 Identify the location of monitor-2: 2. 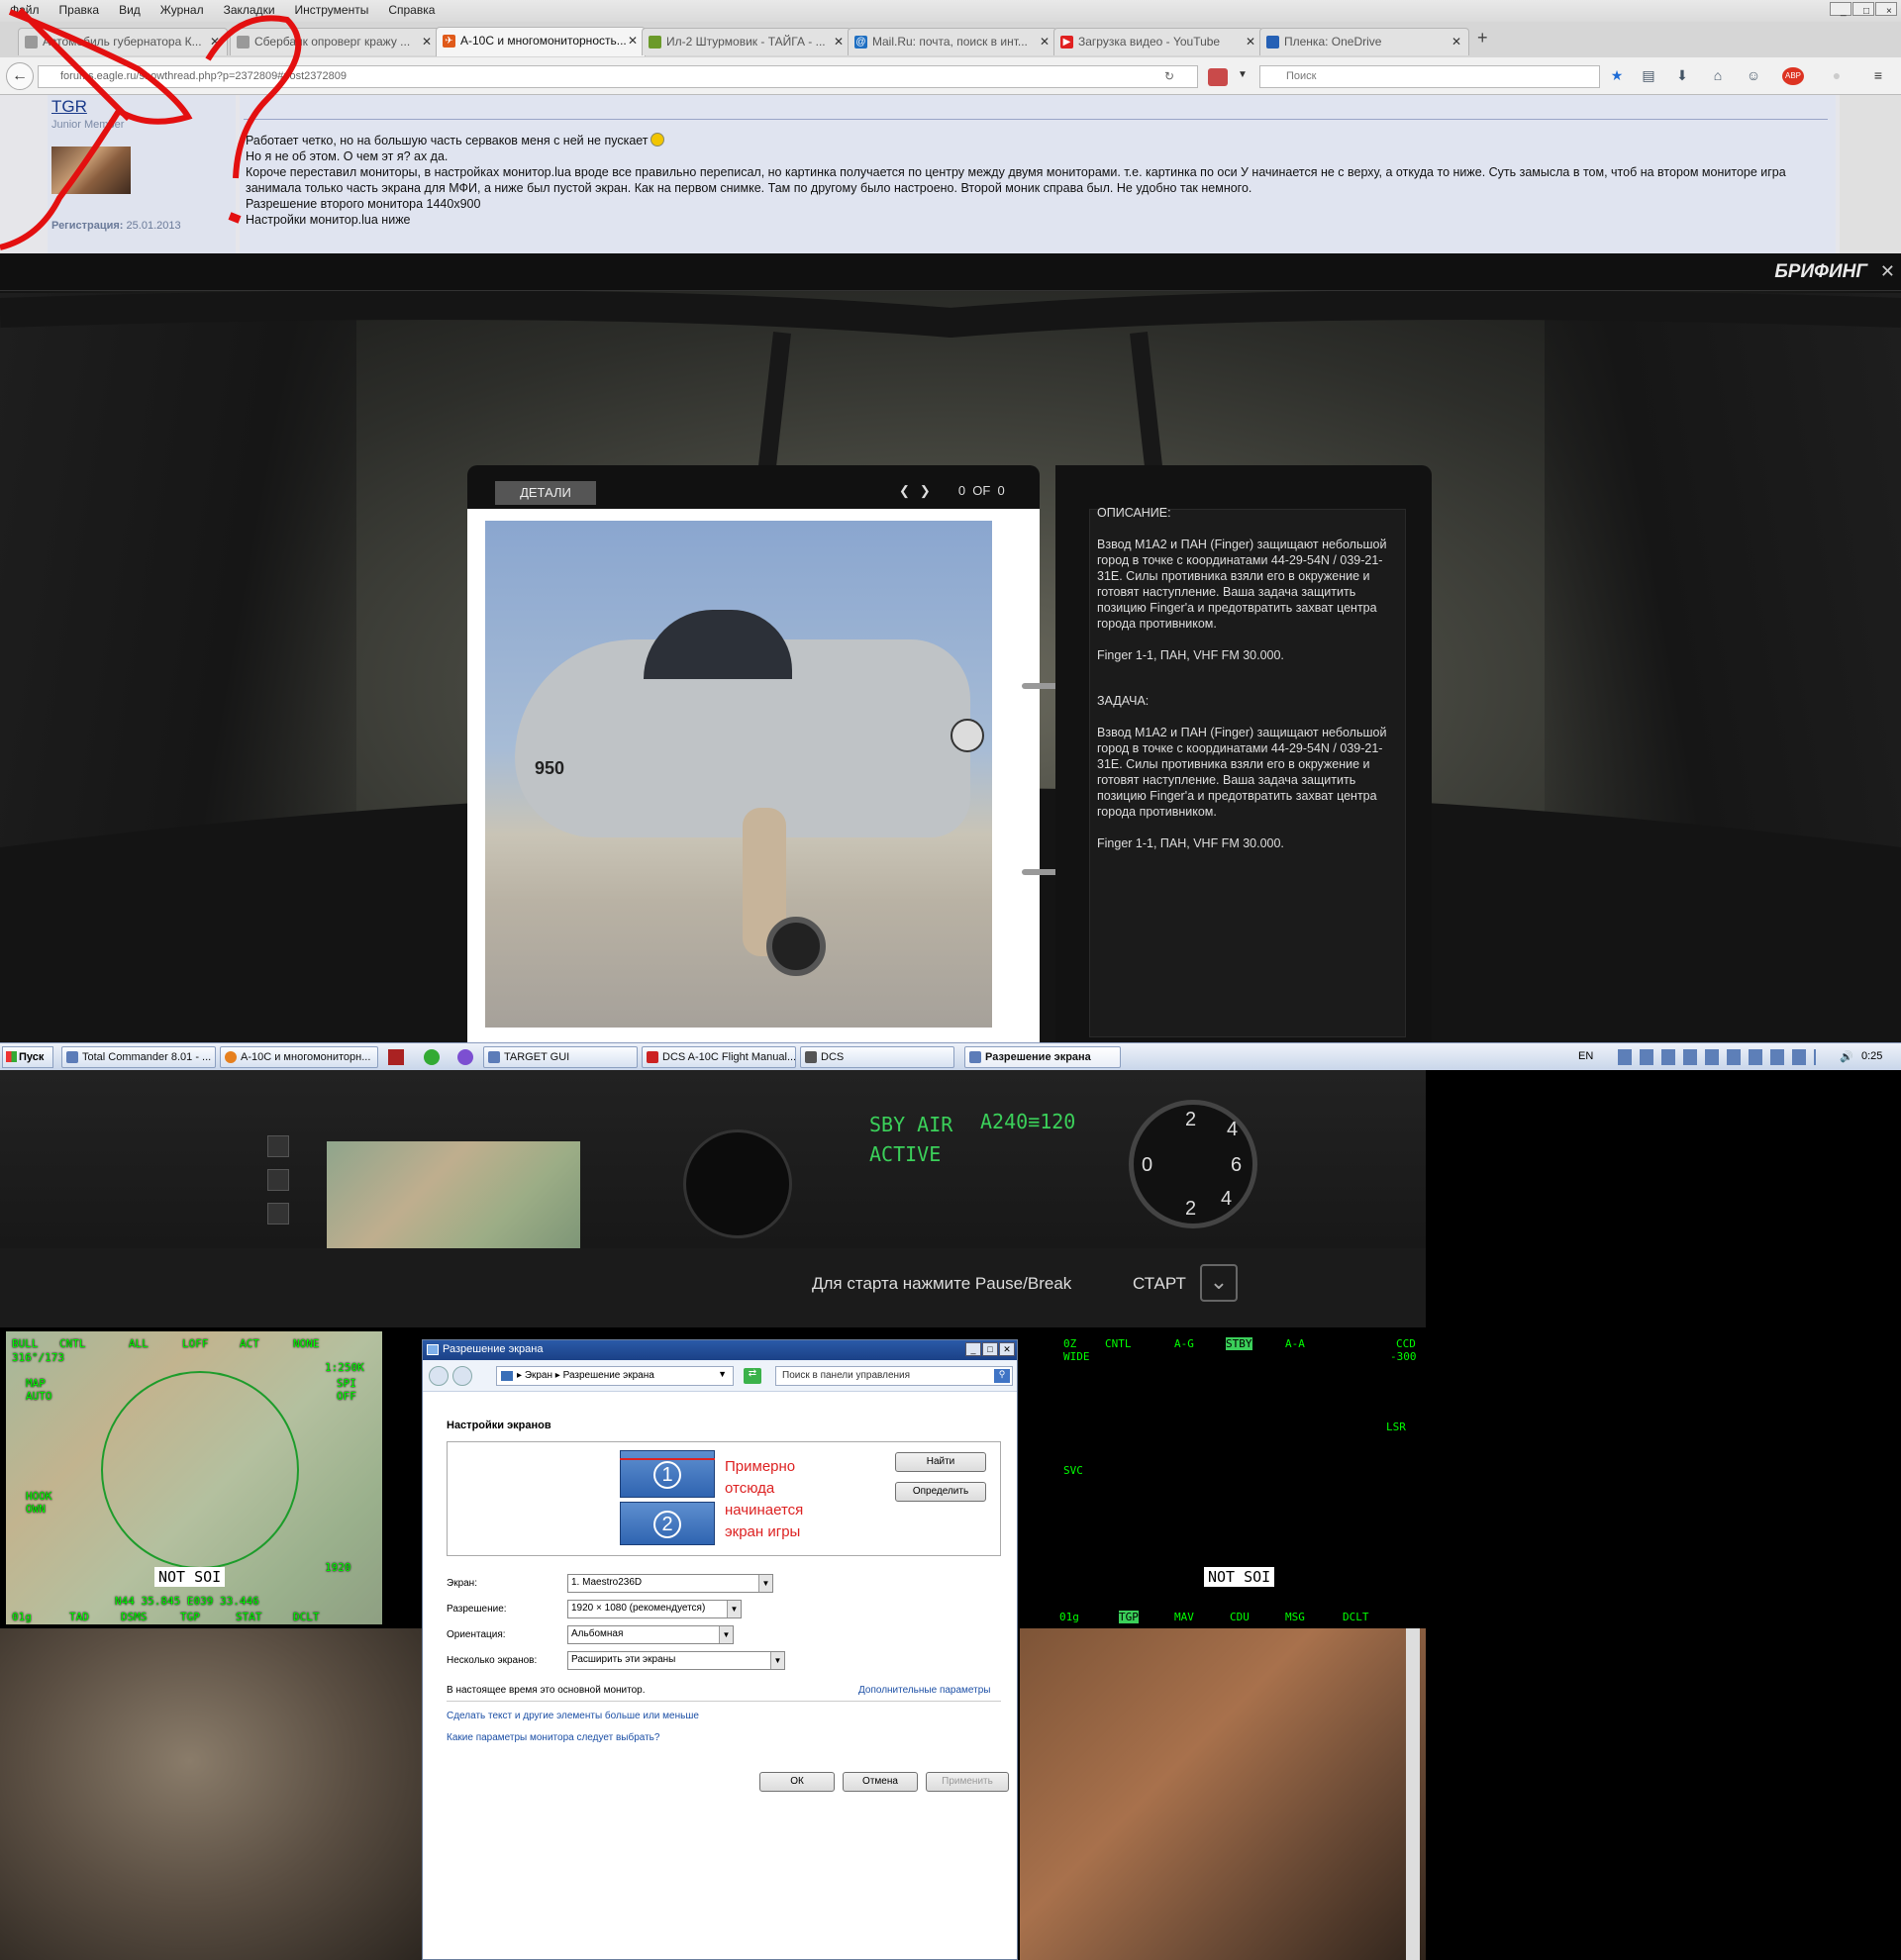
(667, 1523).